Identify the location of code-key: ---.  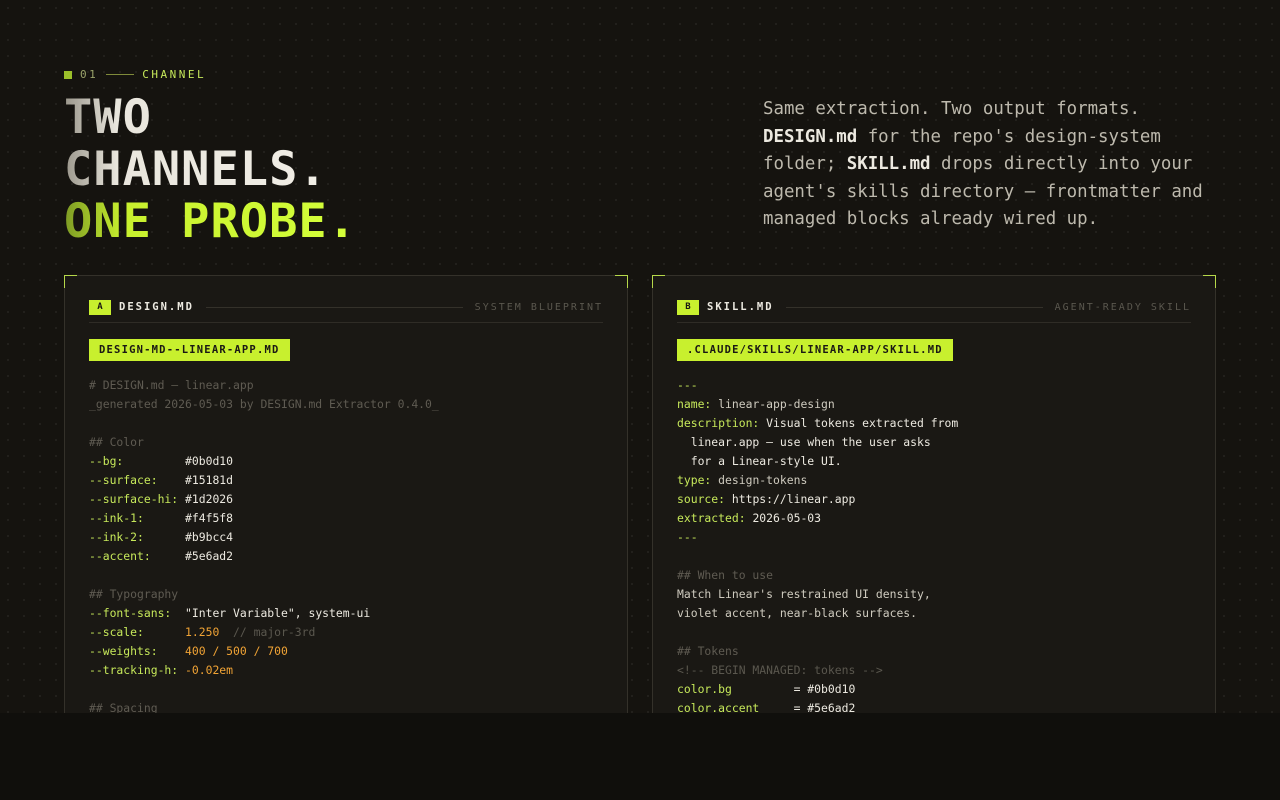
(687, 537).